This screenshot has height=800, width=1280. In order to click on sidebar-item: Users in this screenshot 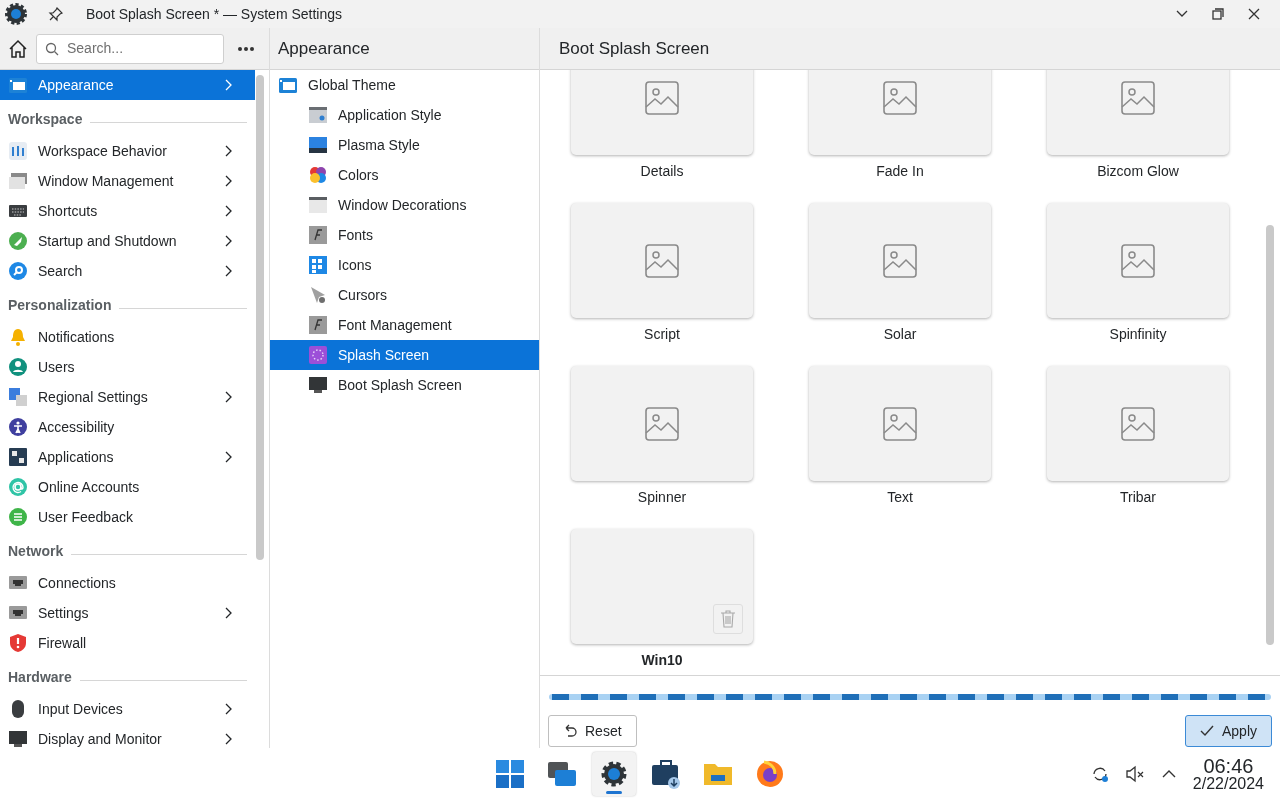, I will do `click(127, 367)`.